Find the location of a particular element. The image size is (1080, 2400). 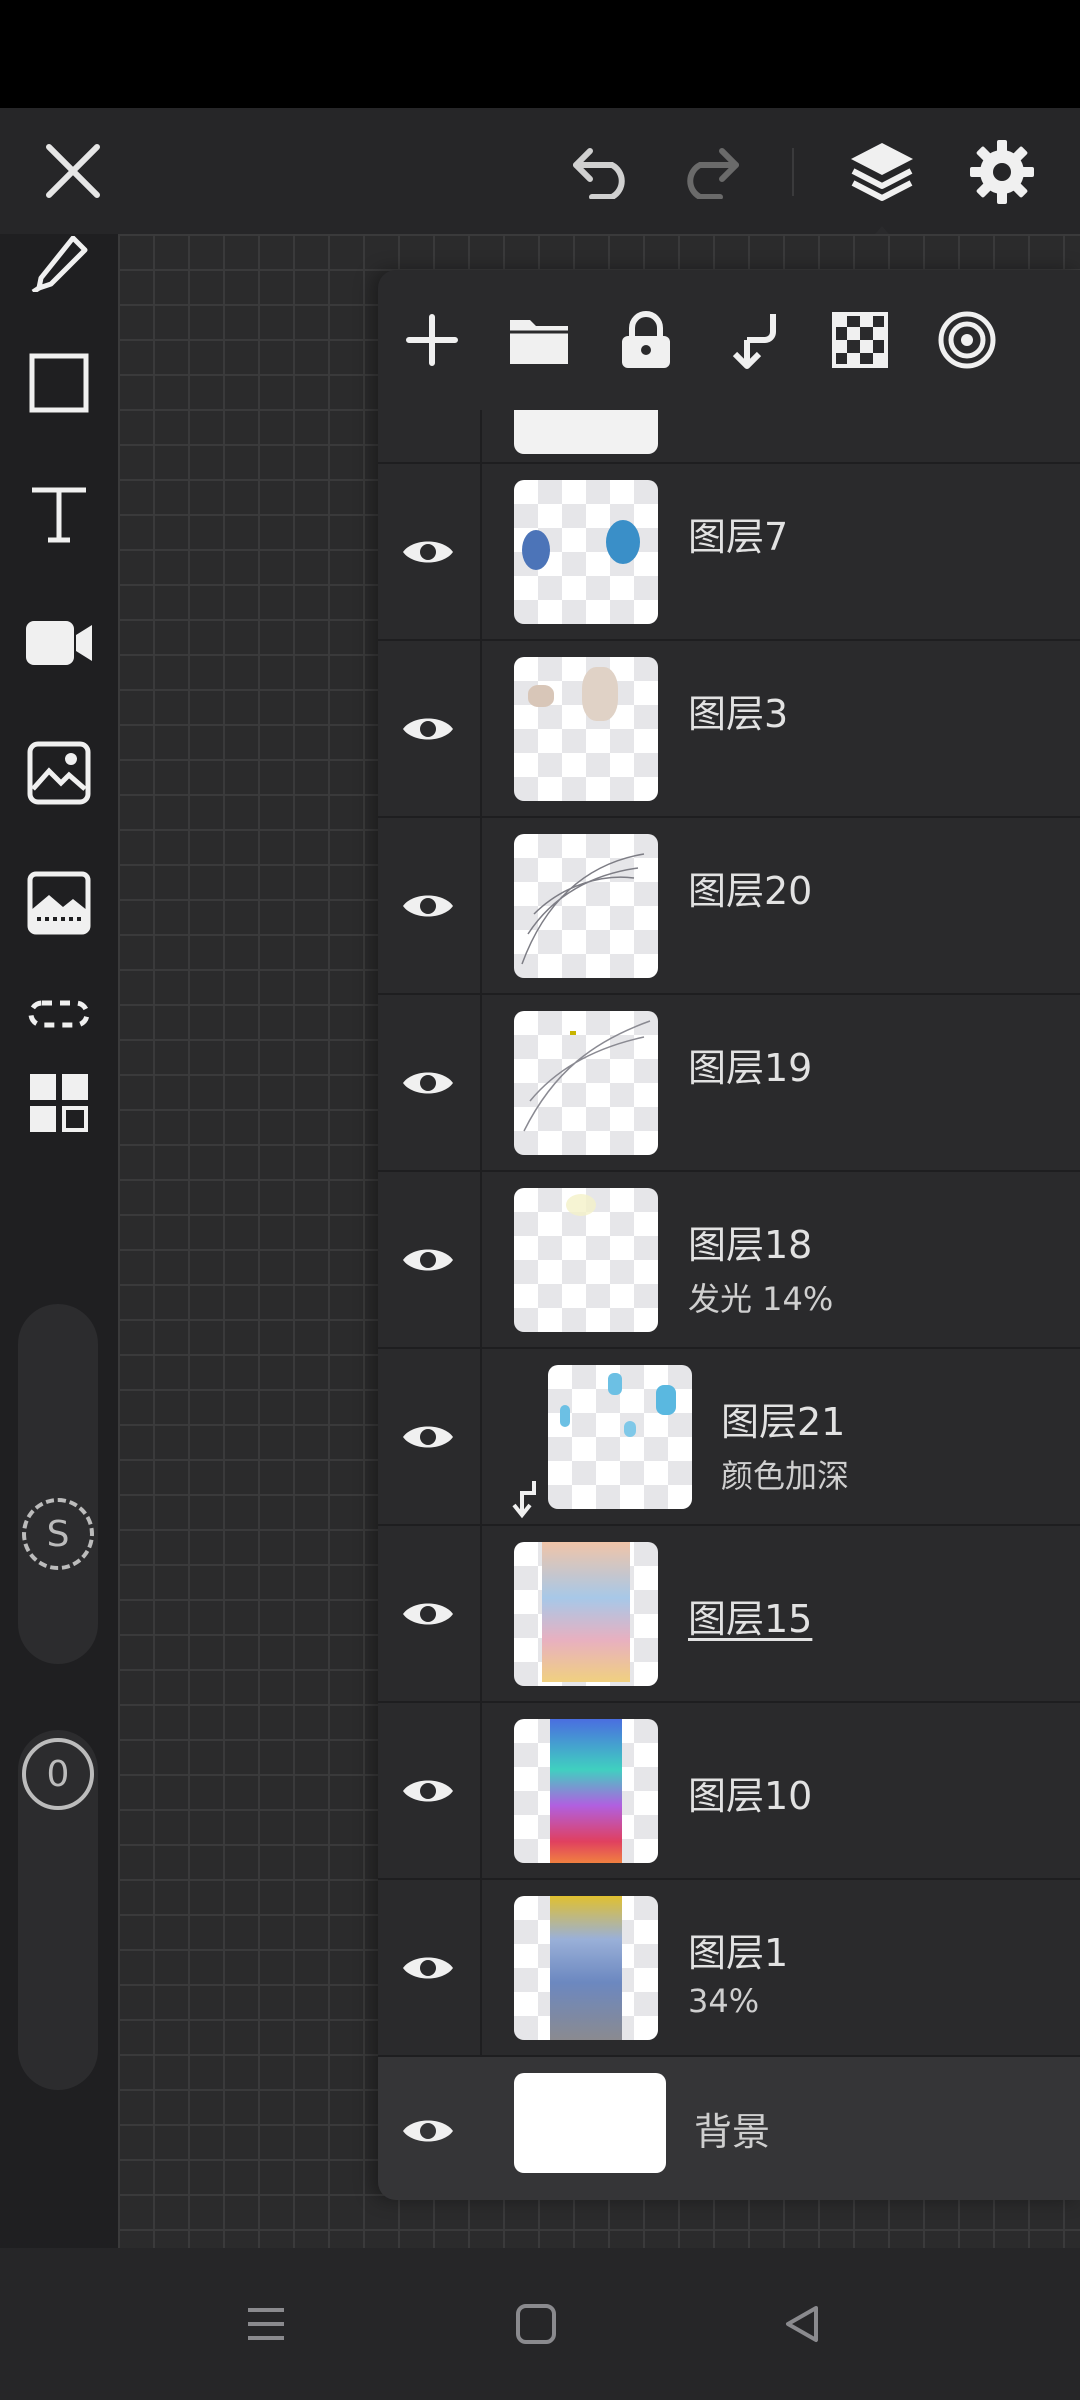

merge-down-icon is located at coordinates (752, 340).